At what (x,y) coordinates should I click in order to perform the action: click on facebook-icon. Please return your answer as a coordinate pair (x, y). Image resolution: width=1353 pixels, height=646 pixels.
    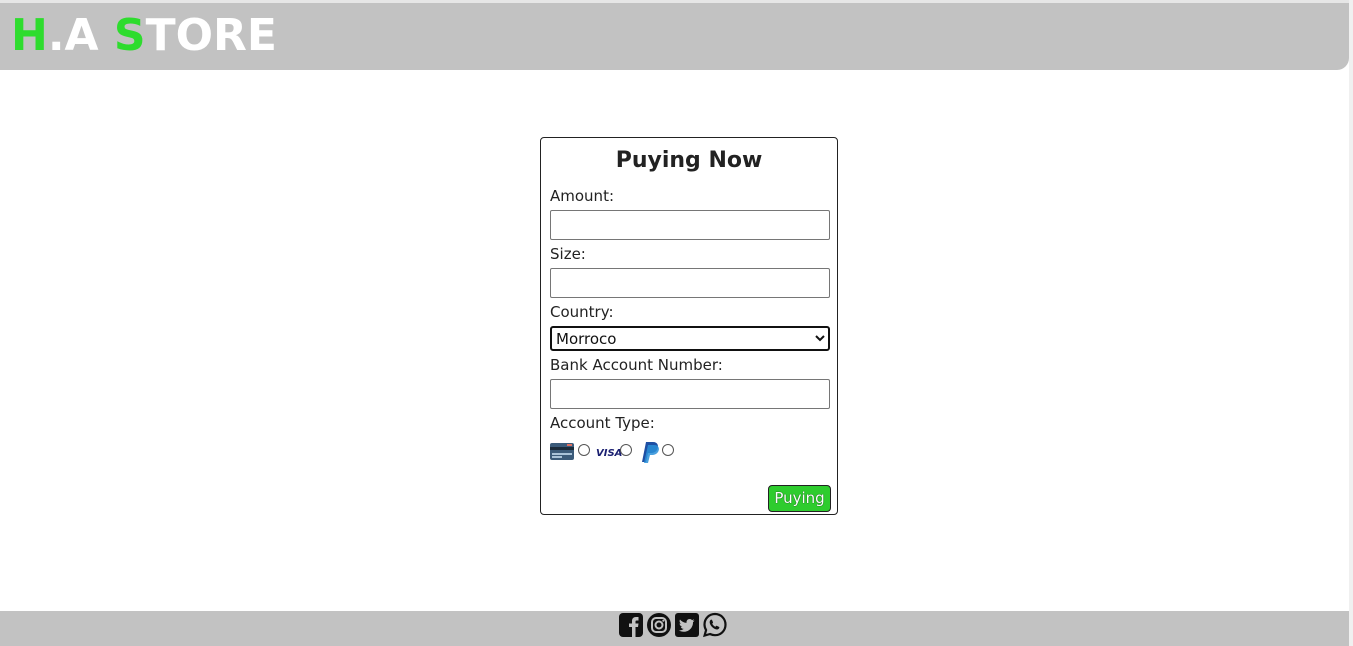
    Looking at the image, I should click on (631, 625).